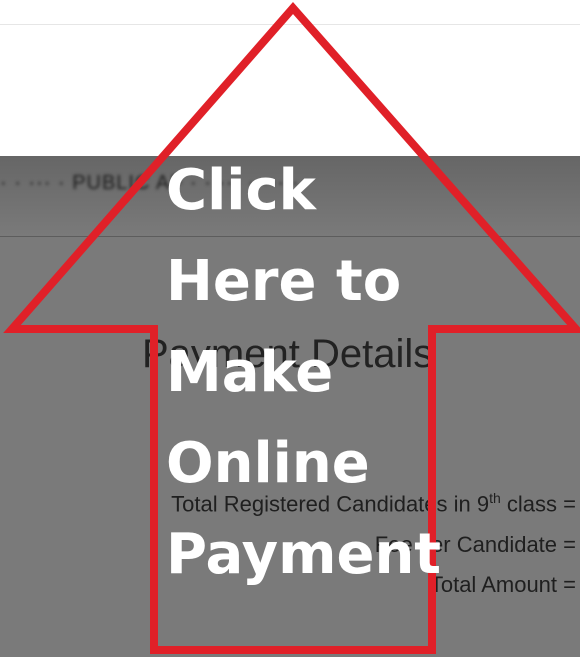 The width and height of the screenshot is (580, 657). Describe the element at coordinates (250, 372) in the screenshot. I see `callout-line-3: Make` at that location.